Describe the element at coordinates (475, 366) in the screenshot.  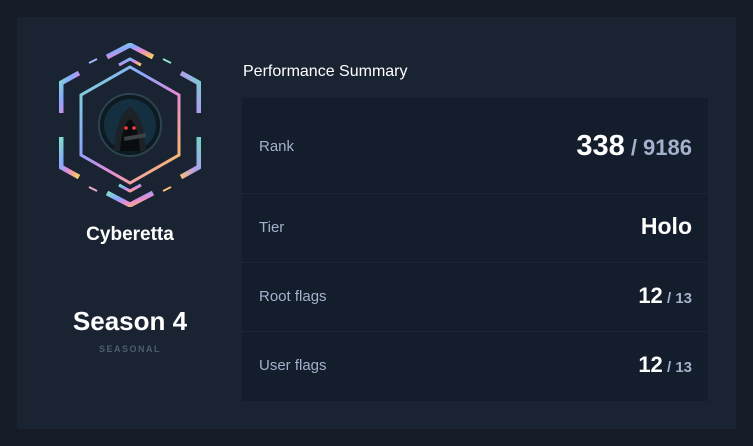
I see `user-flags-row: User flags 12 / 13` at that location.